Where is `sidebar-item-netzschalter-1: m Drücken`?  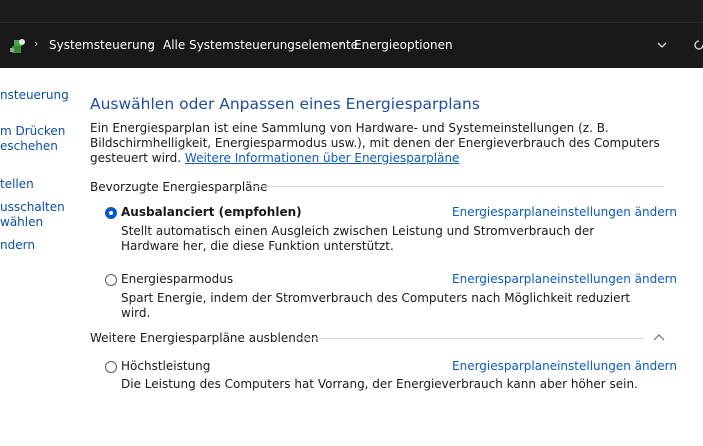
sidebar-item-netzschalter-1: m Drücken is located at coordinates (32, 131).